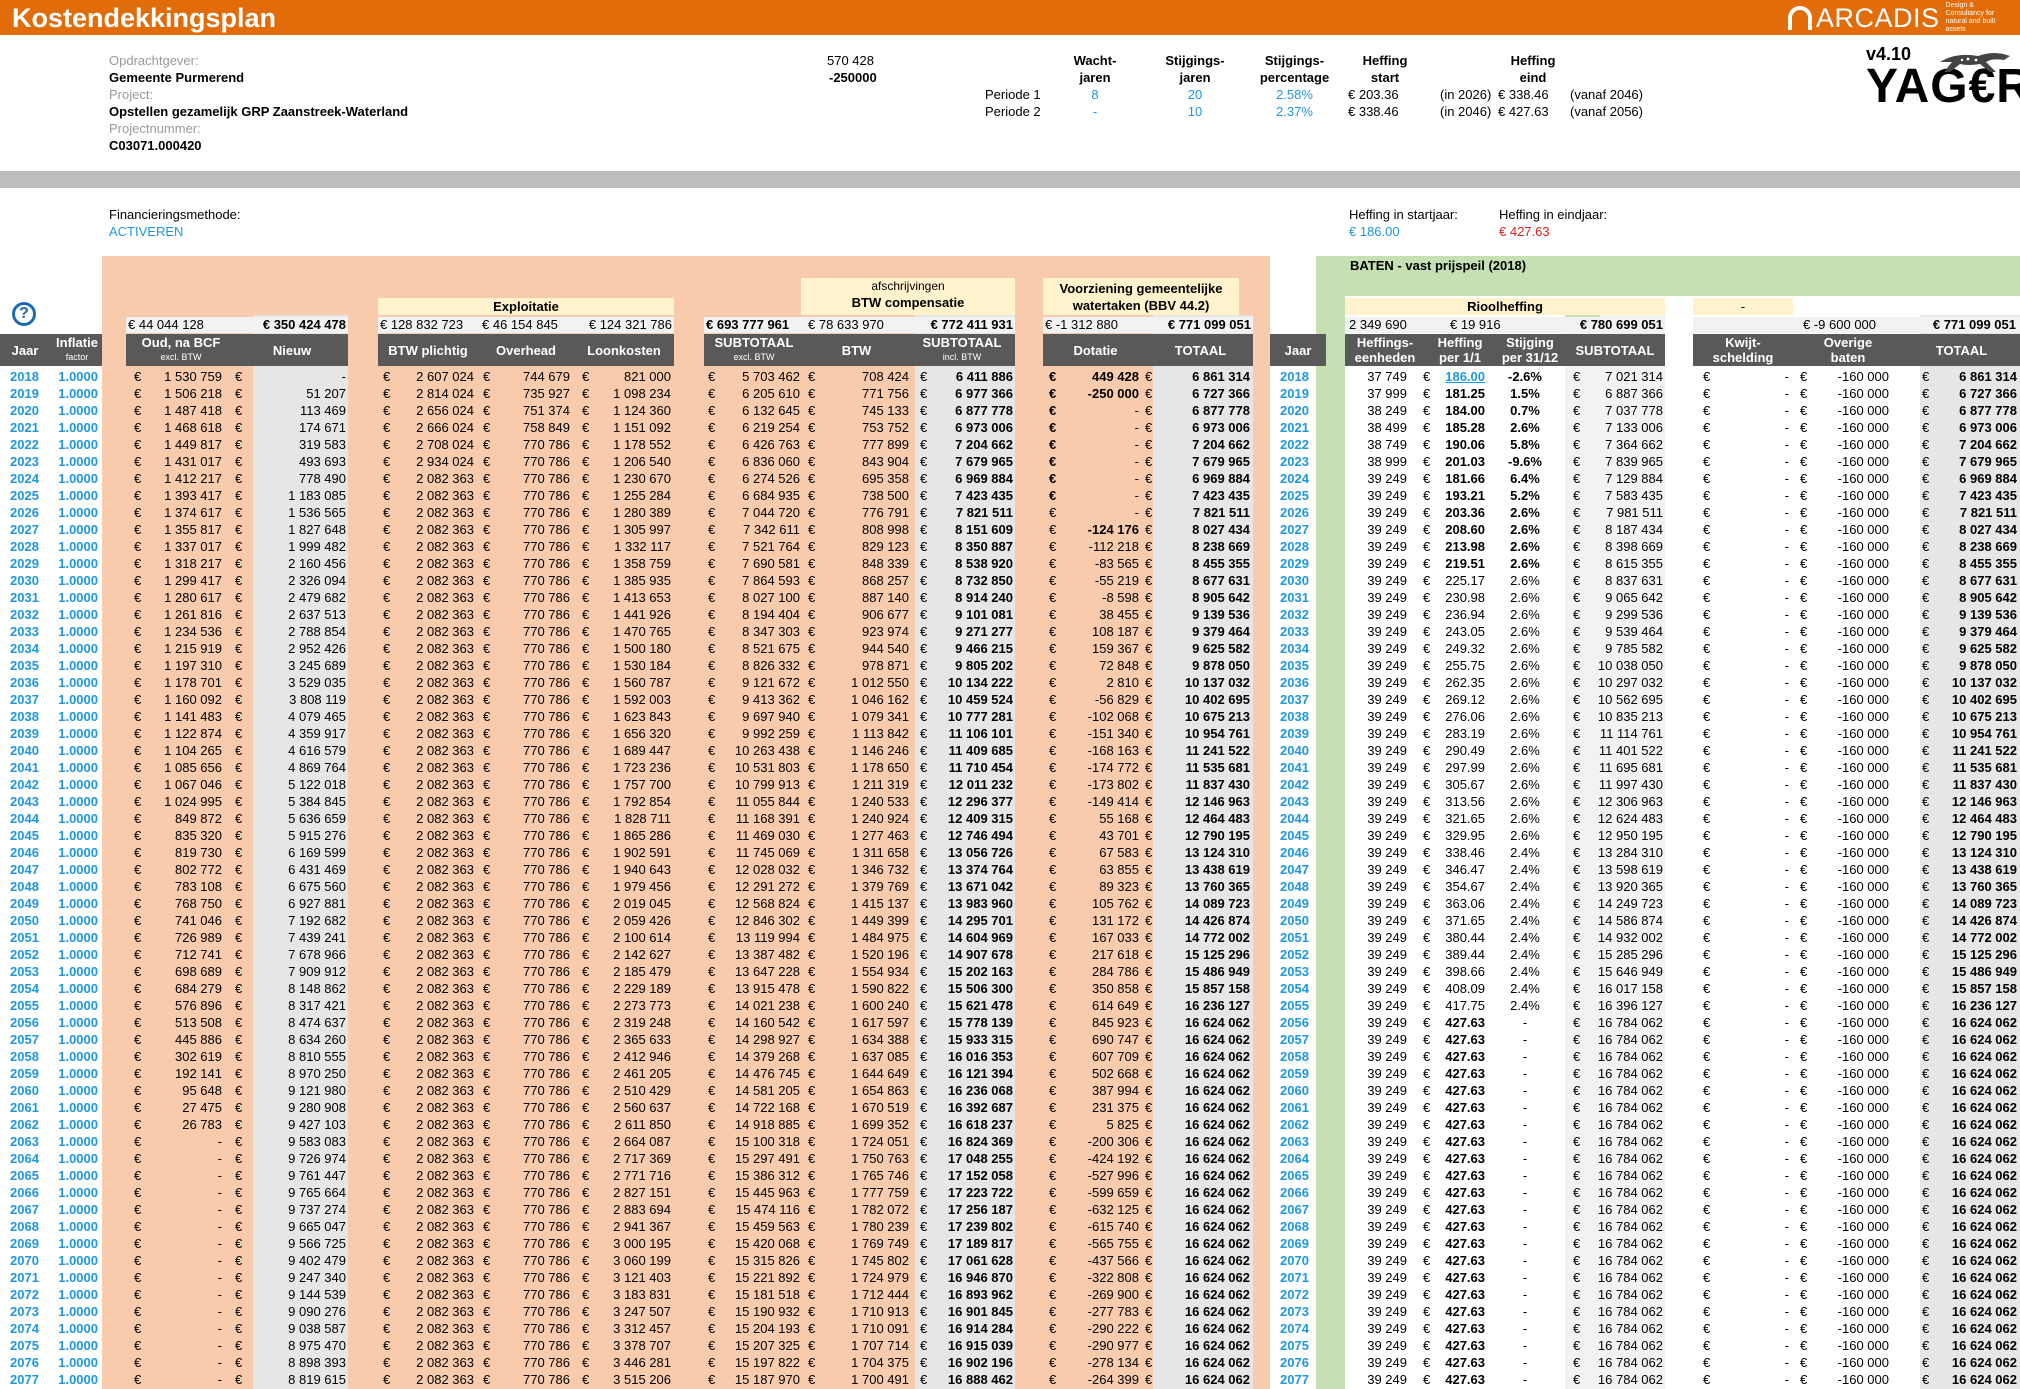 This screenshot has height=1389, width=2020. I want to click on cell-eh: 37 999, so click(1387, 393).